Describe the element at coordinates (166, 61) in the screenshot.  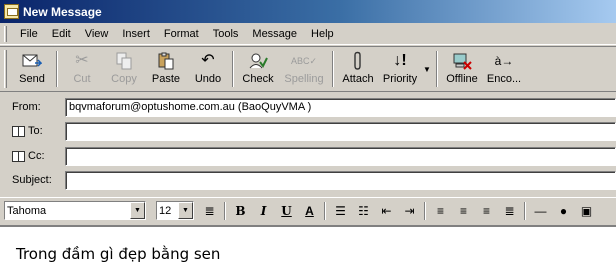
I see `paste-icon` at that location.